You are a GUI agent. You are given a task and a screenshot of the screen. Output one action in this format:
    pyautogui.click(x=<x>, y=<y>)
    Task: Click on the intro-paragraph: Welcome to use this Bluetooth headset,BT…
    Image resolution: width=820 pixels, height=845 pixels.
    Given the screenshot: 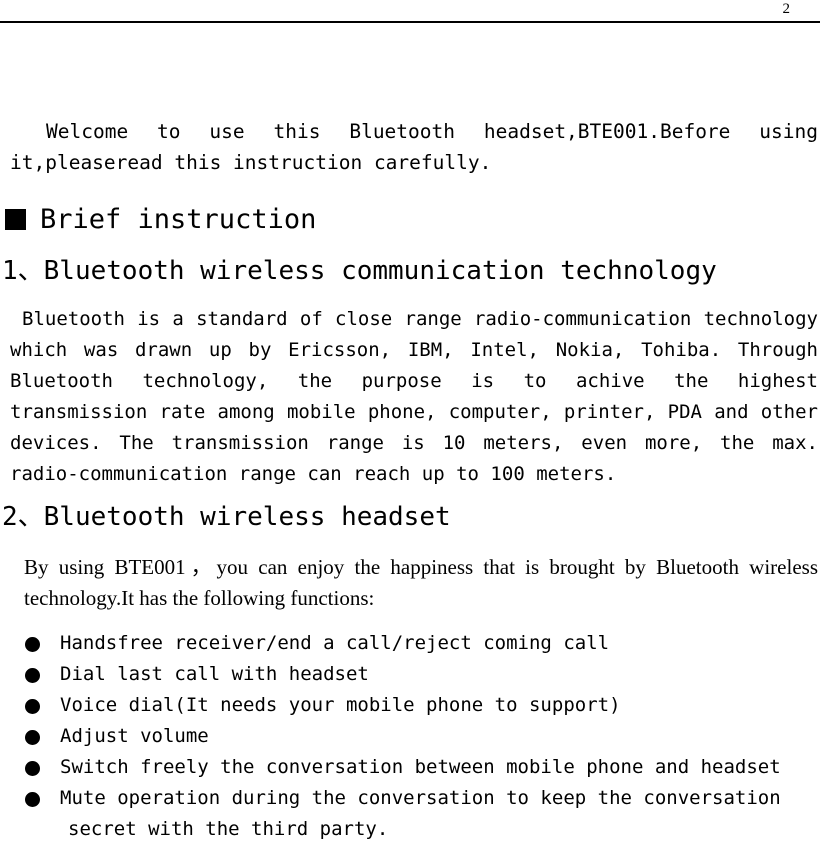 What is the action you would take?
    pyautogui.click(x=414, y=147)
    